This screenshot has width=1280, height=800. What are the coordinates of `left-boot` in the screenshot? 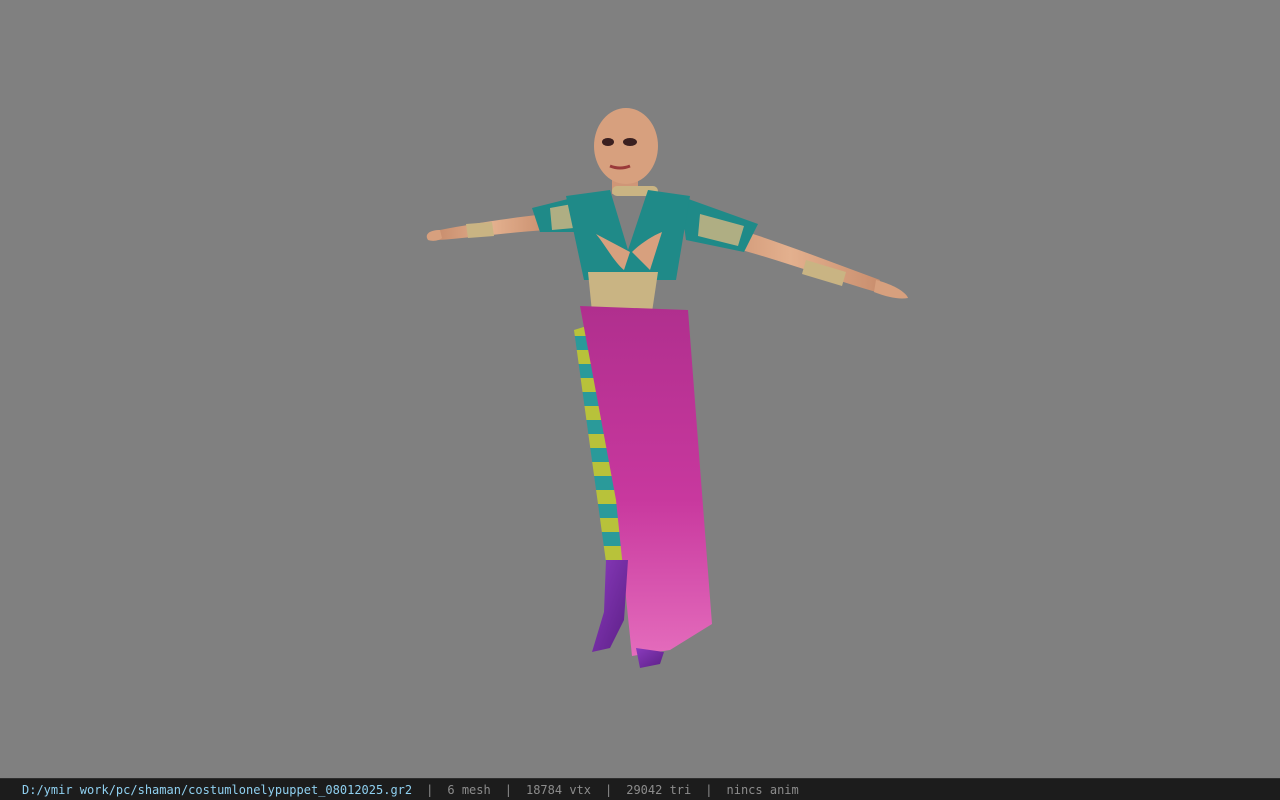 It's located at (610, 606).